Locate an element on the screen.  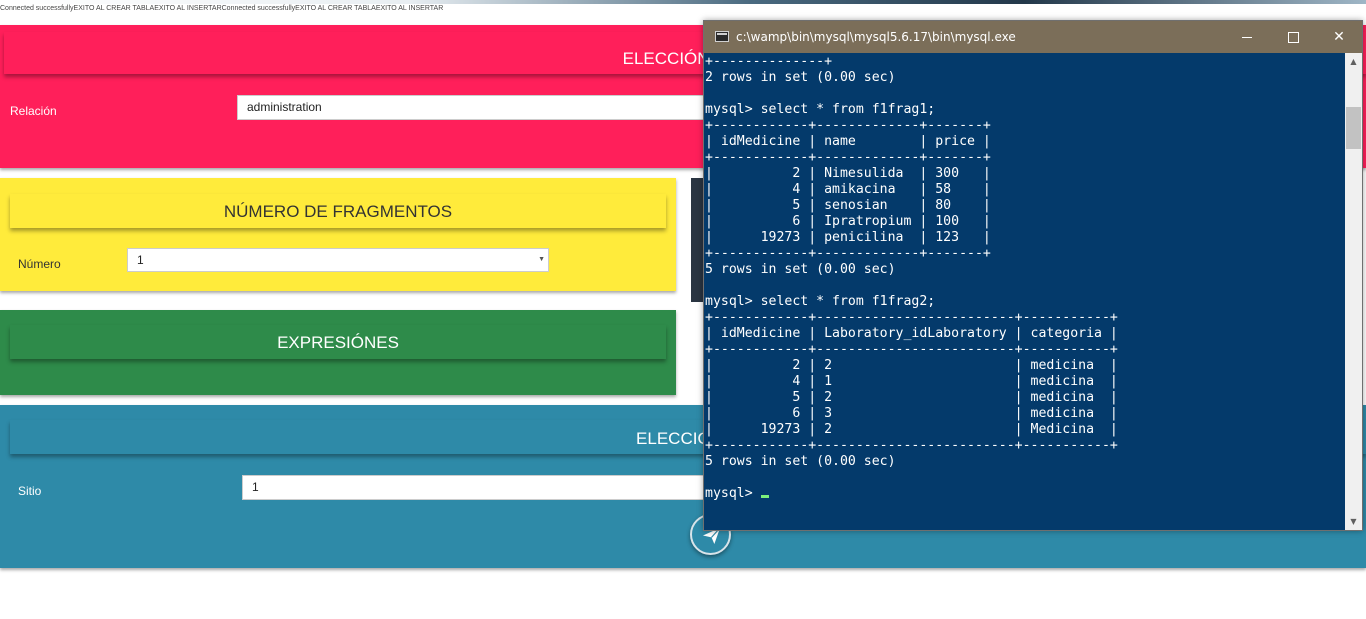
scroll-thumb is located at coordinates (1353, 128).